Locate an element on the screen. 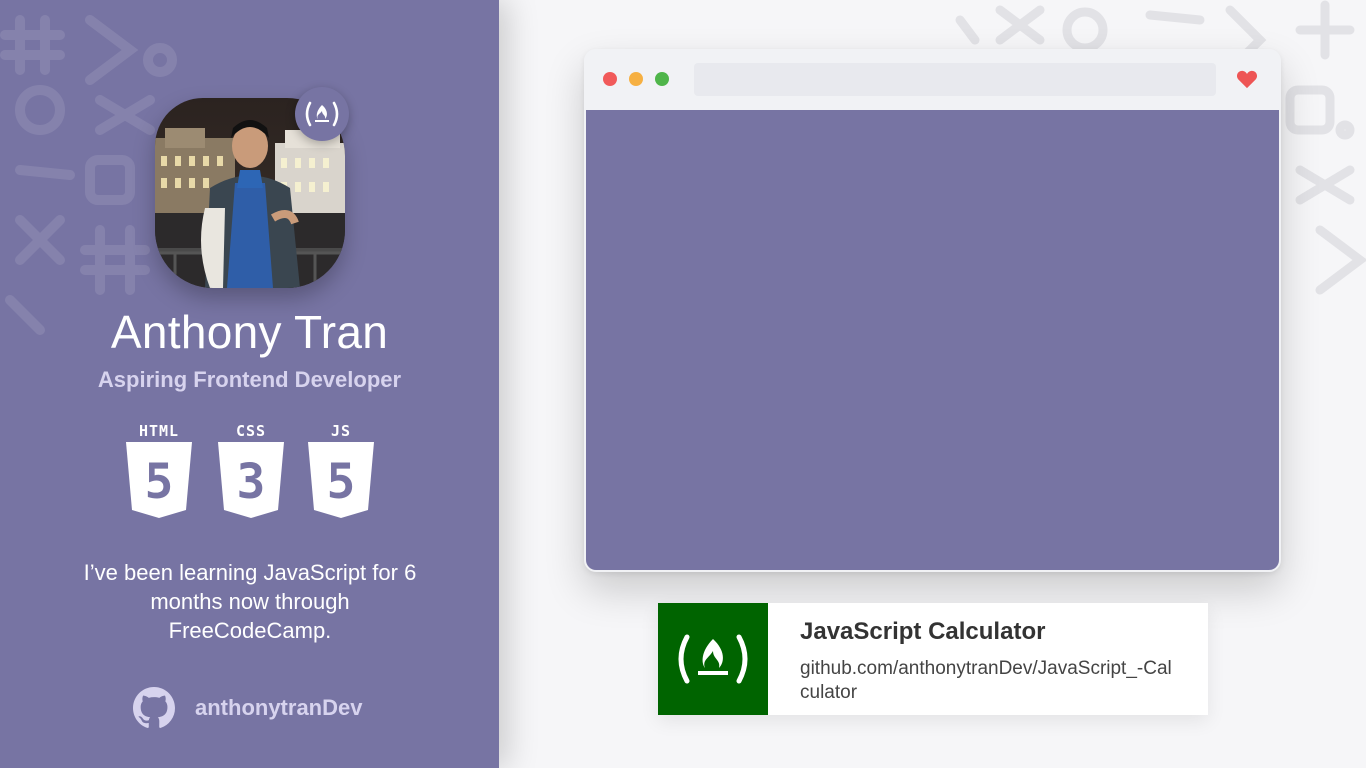 This screenshot has height=768, width=1366. tech-stack: HTML 5 CSS 3 JS 5 is located at coordinates (250, 472).